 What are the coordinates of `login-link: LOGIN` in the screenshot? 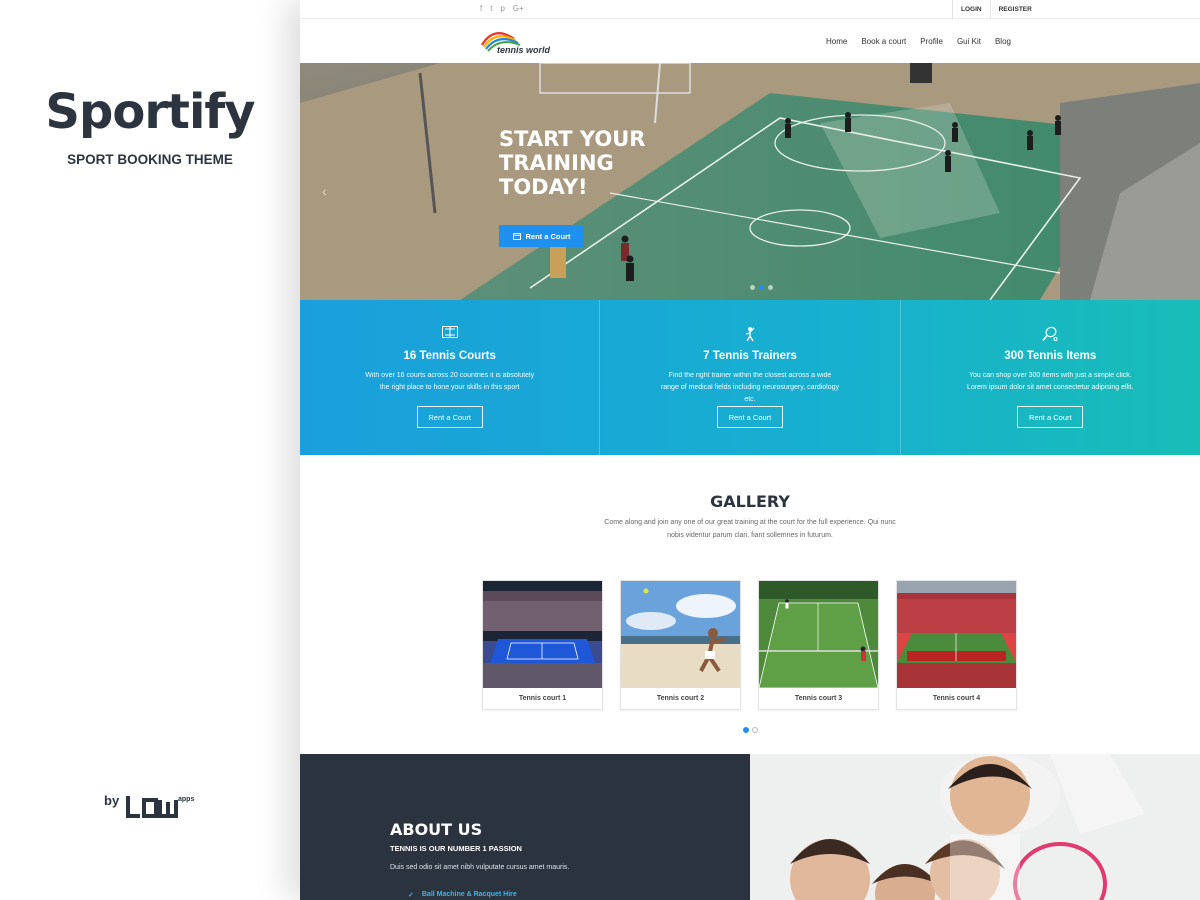 It's located at (971, 9).